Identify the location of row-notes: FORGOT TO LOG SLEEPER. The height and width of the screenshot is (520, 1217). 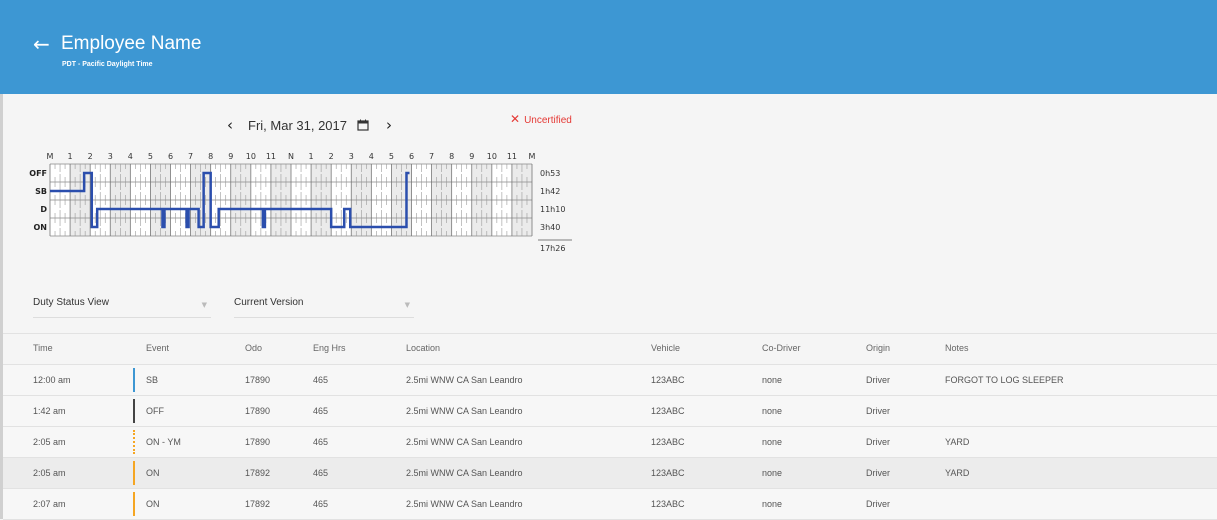
(1004, 380).